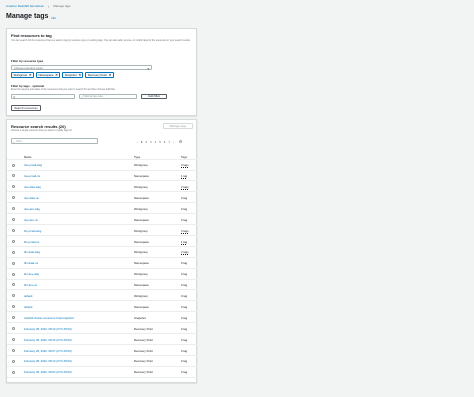 This screenshot has height=397, width=474. I want to click on resource-name-link: February 28, 2022, 08:33 (UTC-05:00), so click(48, 340).